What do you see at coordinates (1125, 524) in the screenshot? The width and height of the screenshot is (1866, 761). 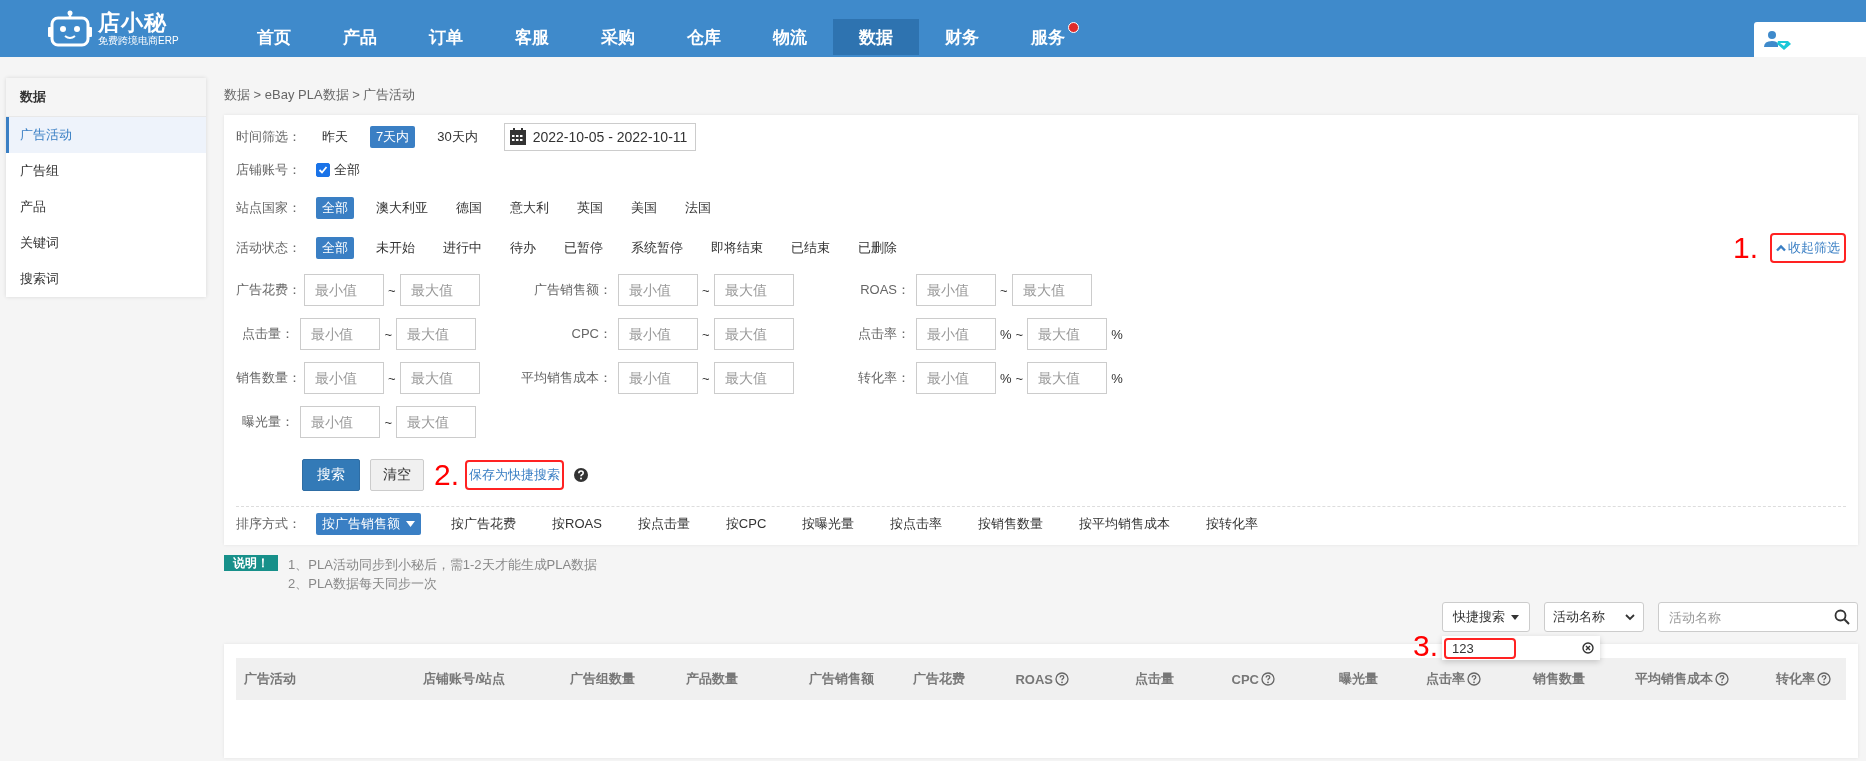 I see `sort-option: 按平均销售成本` at bounding box center [1125, 524].